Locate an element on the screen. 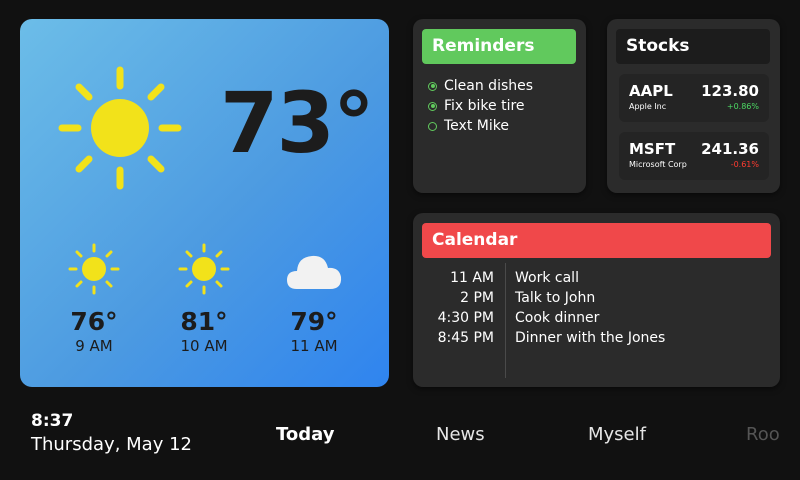  event-title: Talk to John is located at coordinates (590, 298).